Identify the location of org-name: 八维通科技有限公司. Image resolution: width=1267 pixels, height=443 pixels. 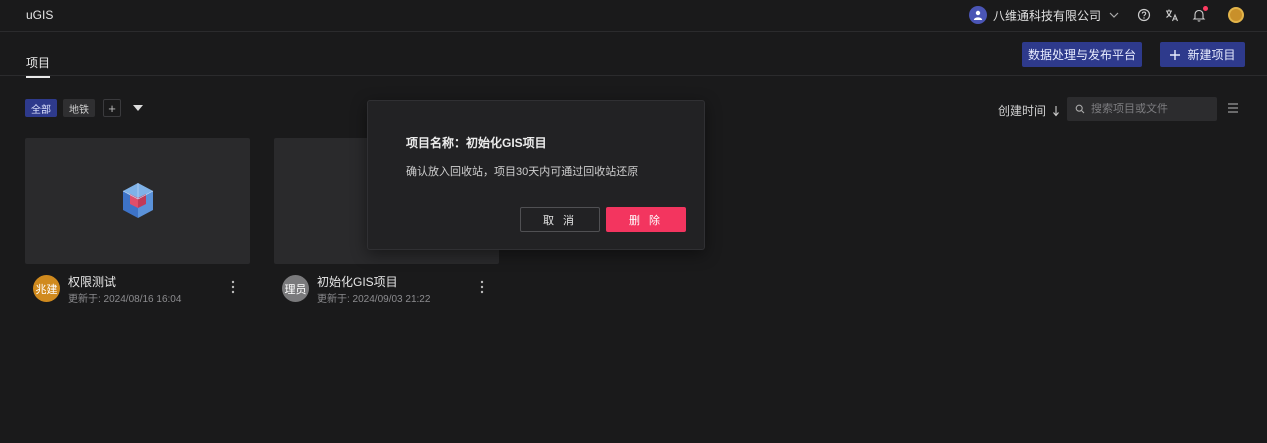
(1047, 15).